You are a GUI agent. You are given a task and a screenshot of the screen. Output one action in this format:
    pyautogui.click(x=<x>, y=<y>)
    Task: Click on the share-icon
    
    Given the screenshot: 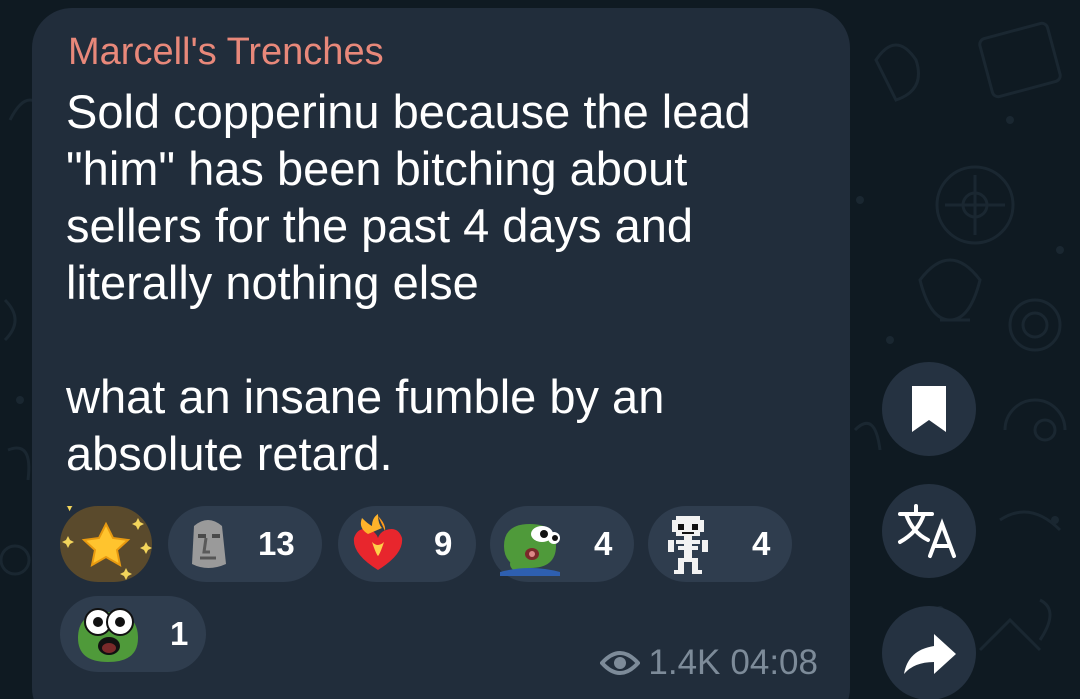 What is the action you would take?
    pyautogui.click(x=930, y=654)
    